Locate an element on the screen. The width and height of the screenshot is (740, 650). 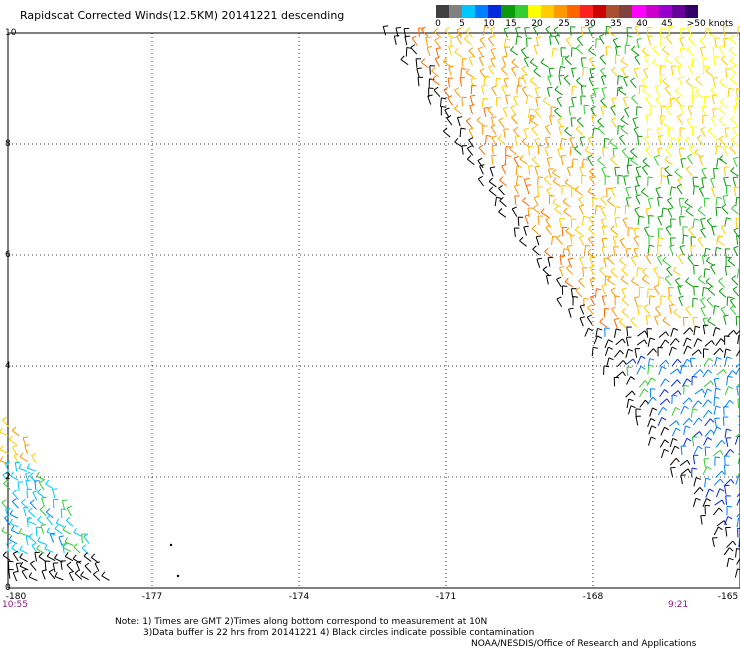
longitude-label: -171 is located at coordinates (446, 597).